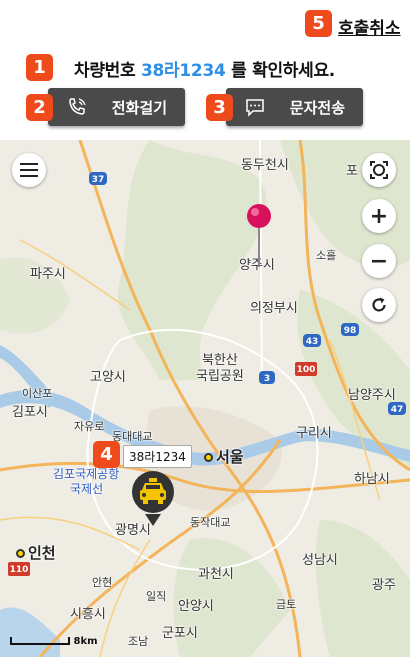 The image size is (410, 657). Describe the element at coordinates (183, 71) in the screenshot. I see `plate-number: 38라1234` at that location.